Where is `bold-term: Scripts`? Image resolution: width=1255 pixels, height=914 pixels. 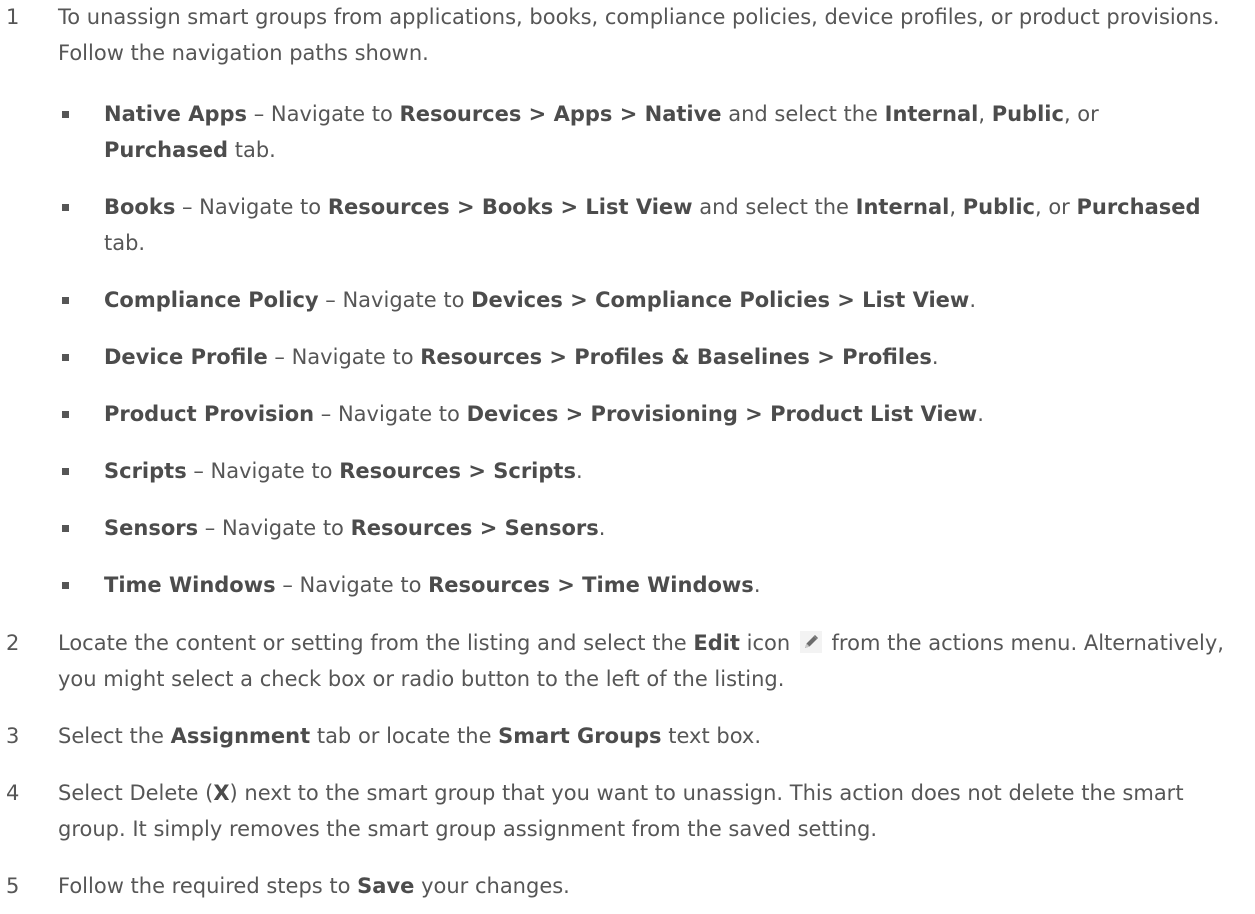
bold-term: Scripts is located at coordinates (145, 471).